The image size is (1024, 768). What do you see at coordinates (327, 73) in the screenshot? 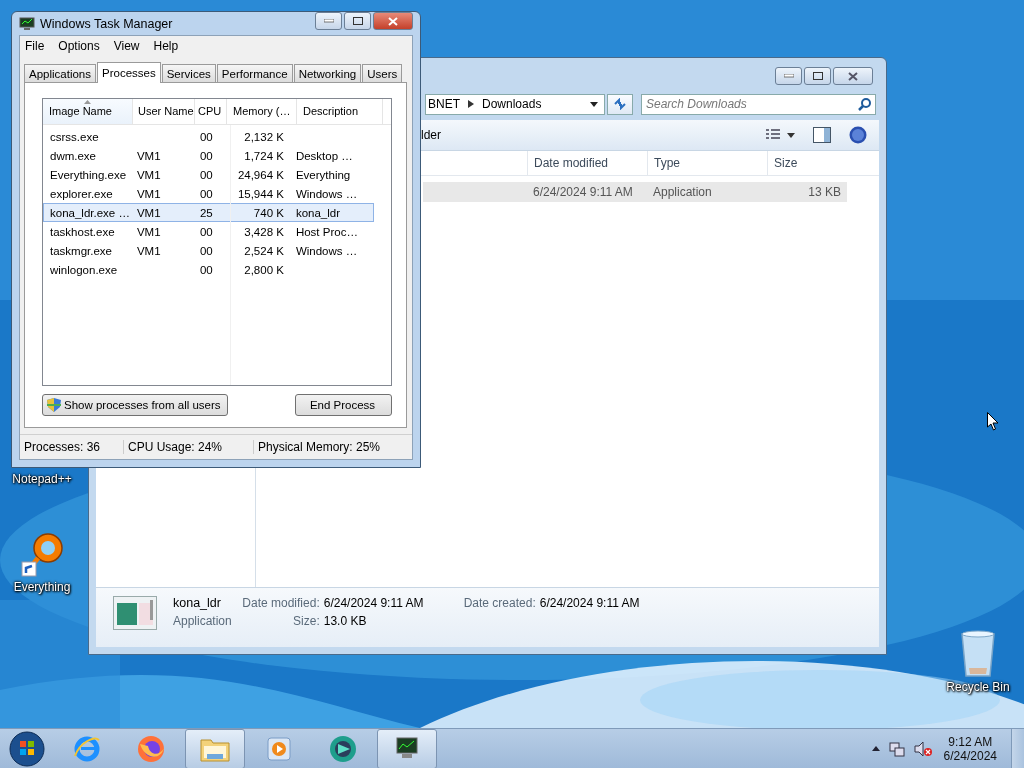
I see `tab: Networking` at bounding box center [327, 73].